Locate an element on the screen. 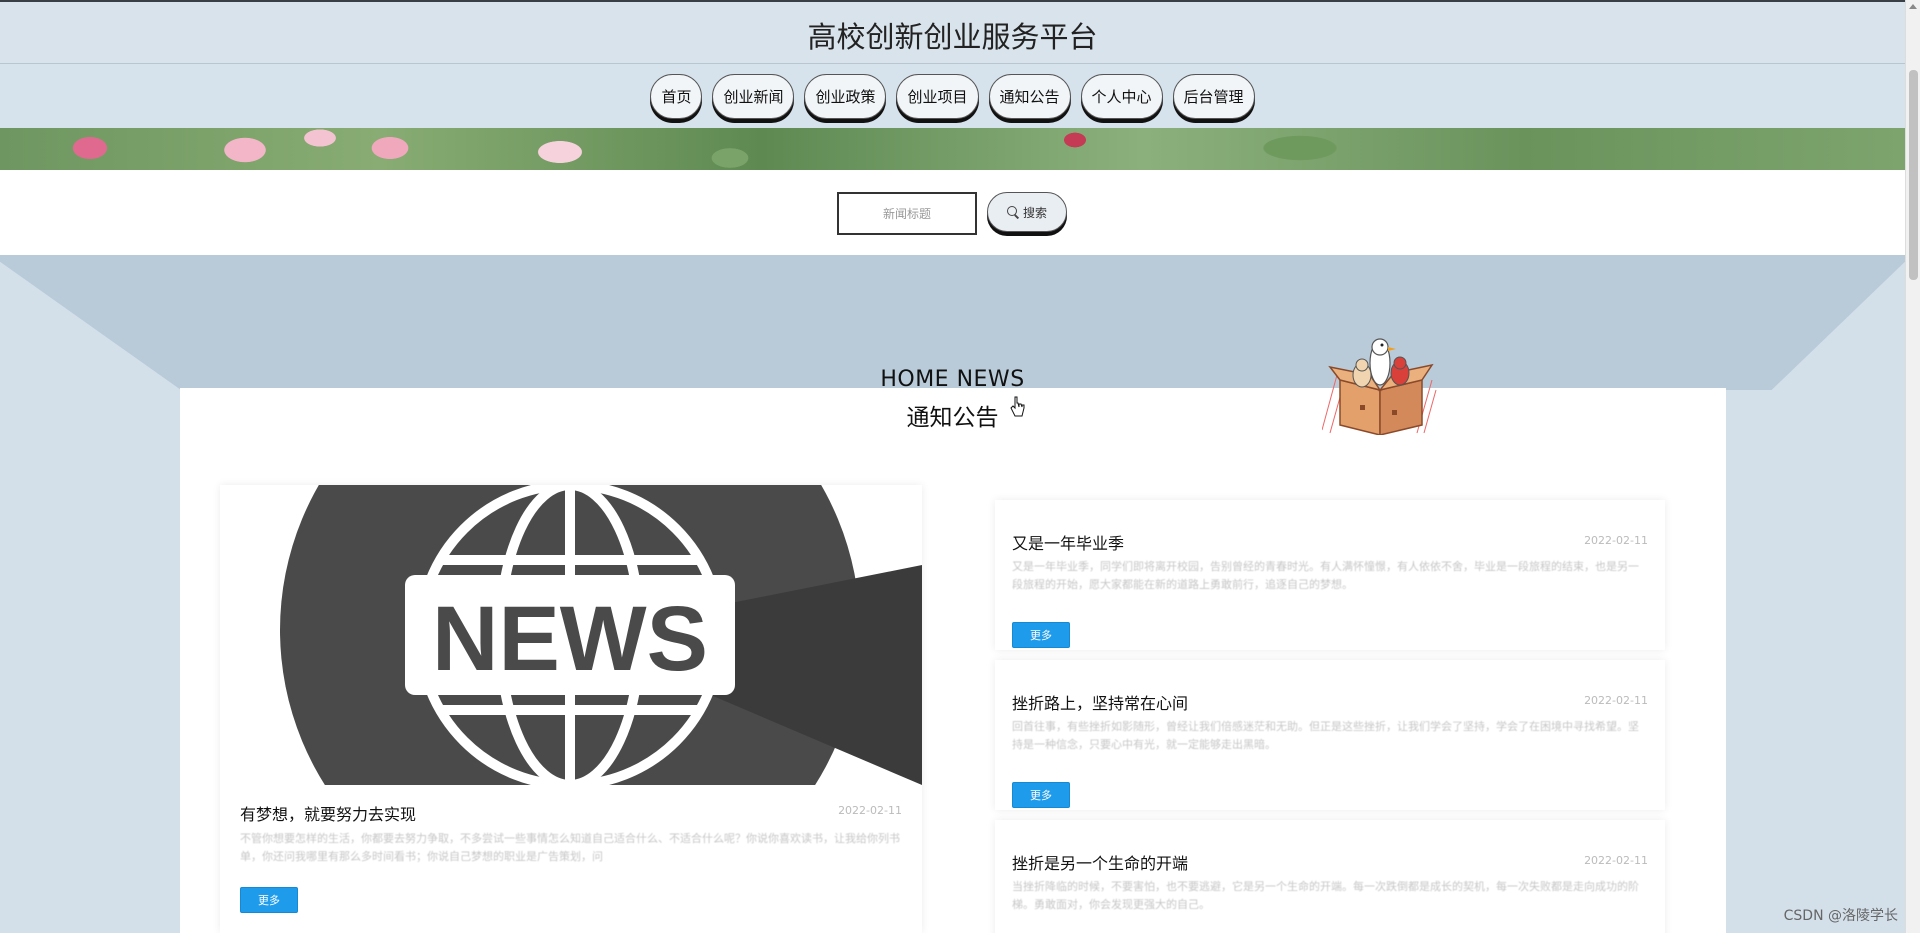 The height and width of the screenshot is (933, 1920). section-title-en: HOME NEWS is located at coordinates (952, 379).